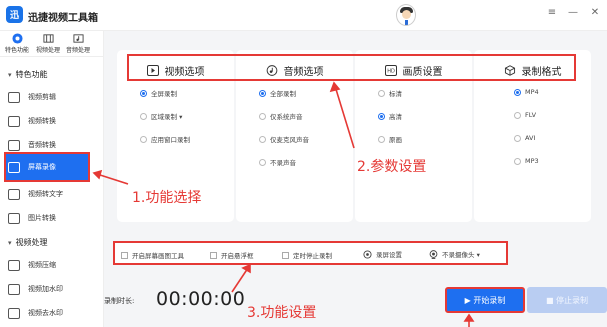  What do you see at coordinates (282, 313) in the screenshot?
I see `annotation-function-settings: 3.功能设置` at bounding box center [282, 313].